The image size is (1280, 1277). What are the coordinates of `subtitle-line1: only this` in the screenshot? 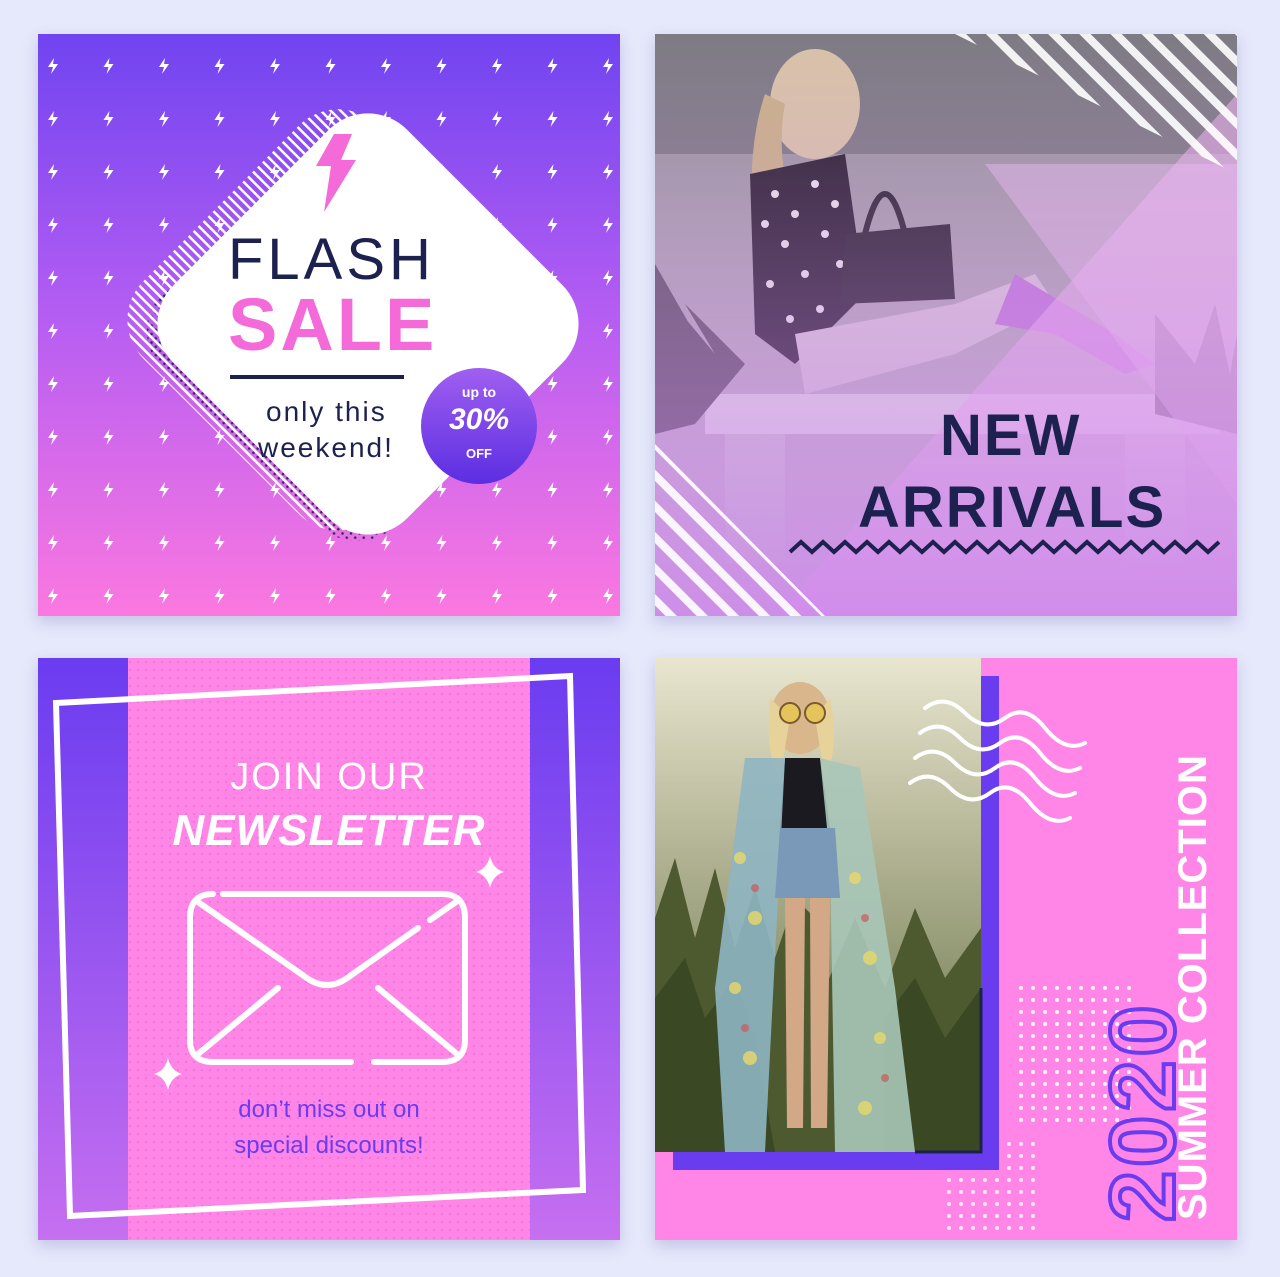 It's located at (326, 411).